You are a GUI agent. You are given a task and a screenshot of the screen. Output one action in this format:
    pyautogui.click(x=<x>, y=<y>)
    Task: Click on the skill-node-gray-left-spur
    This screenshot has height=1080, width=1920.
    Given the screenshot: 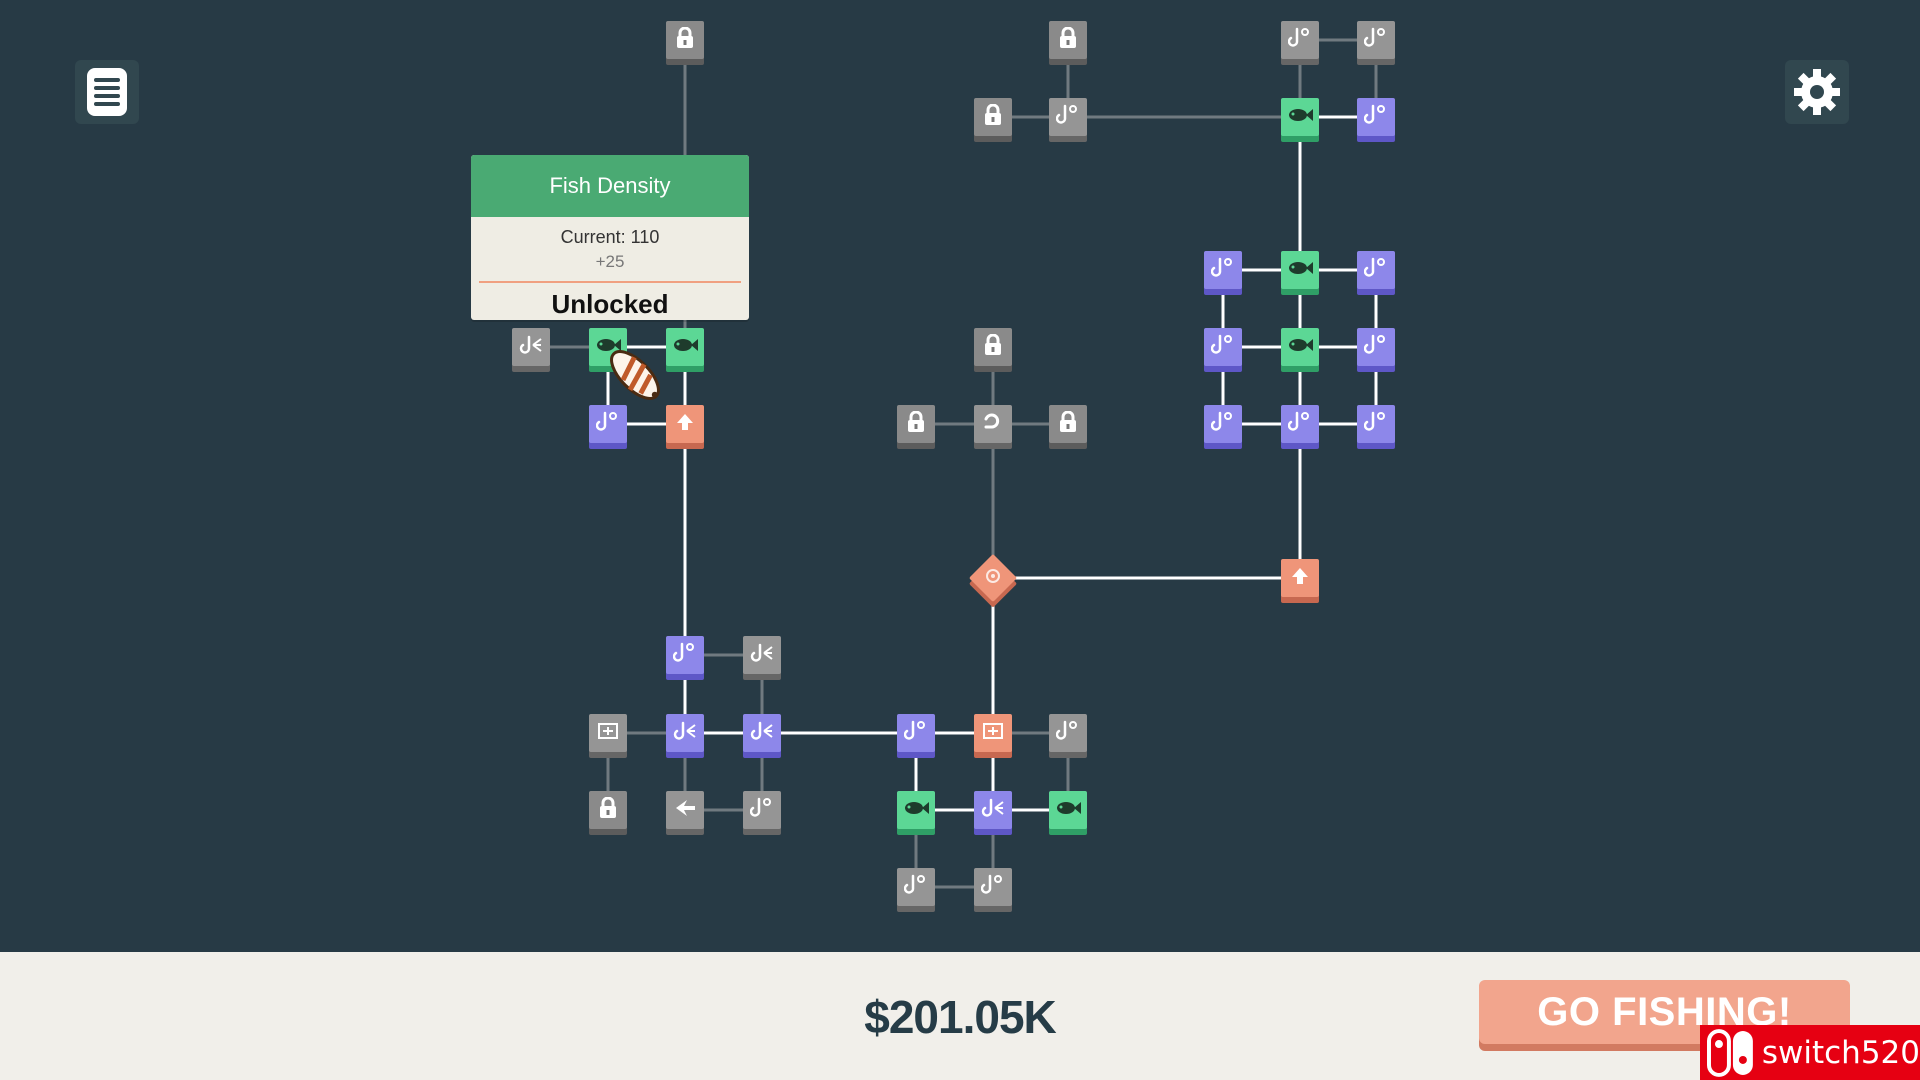 What is the action you would take?
    pyautogui.click(x=531, y=347)
    